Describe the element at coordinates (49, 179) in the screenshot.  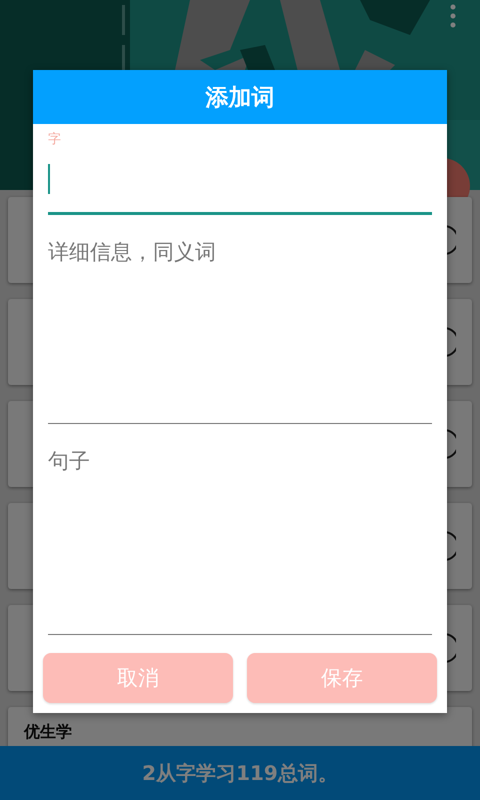
I see `text-cursor` at that location.